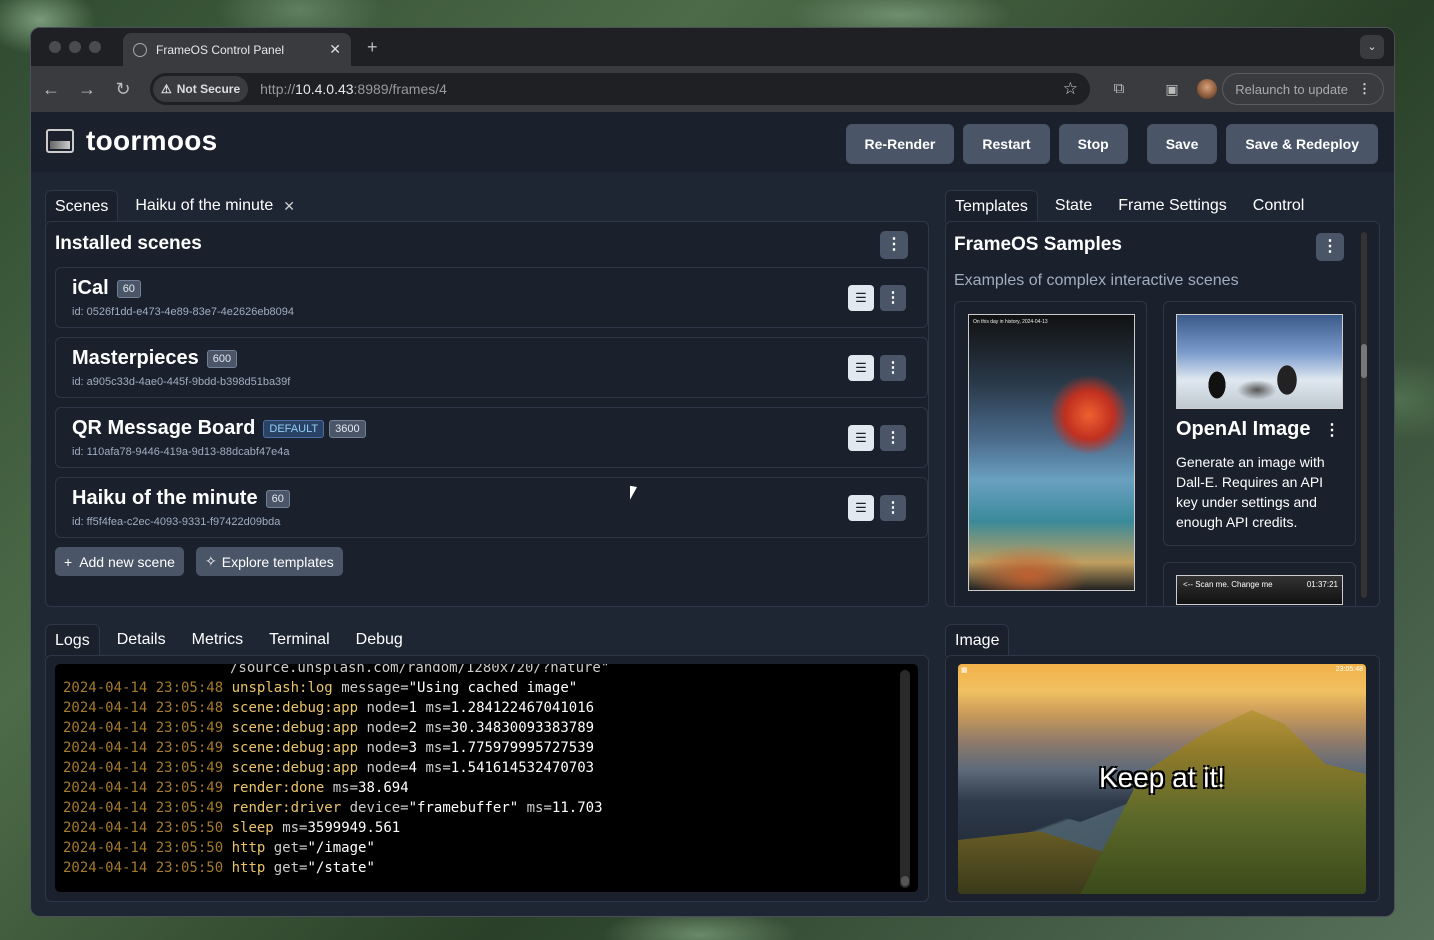 The width and height of the screenshot is (1434, 940). Describe the element at coordinates (155, 358) in the screenshot. I see `scene-name: Masterpieces 600` at that location.